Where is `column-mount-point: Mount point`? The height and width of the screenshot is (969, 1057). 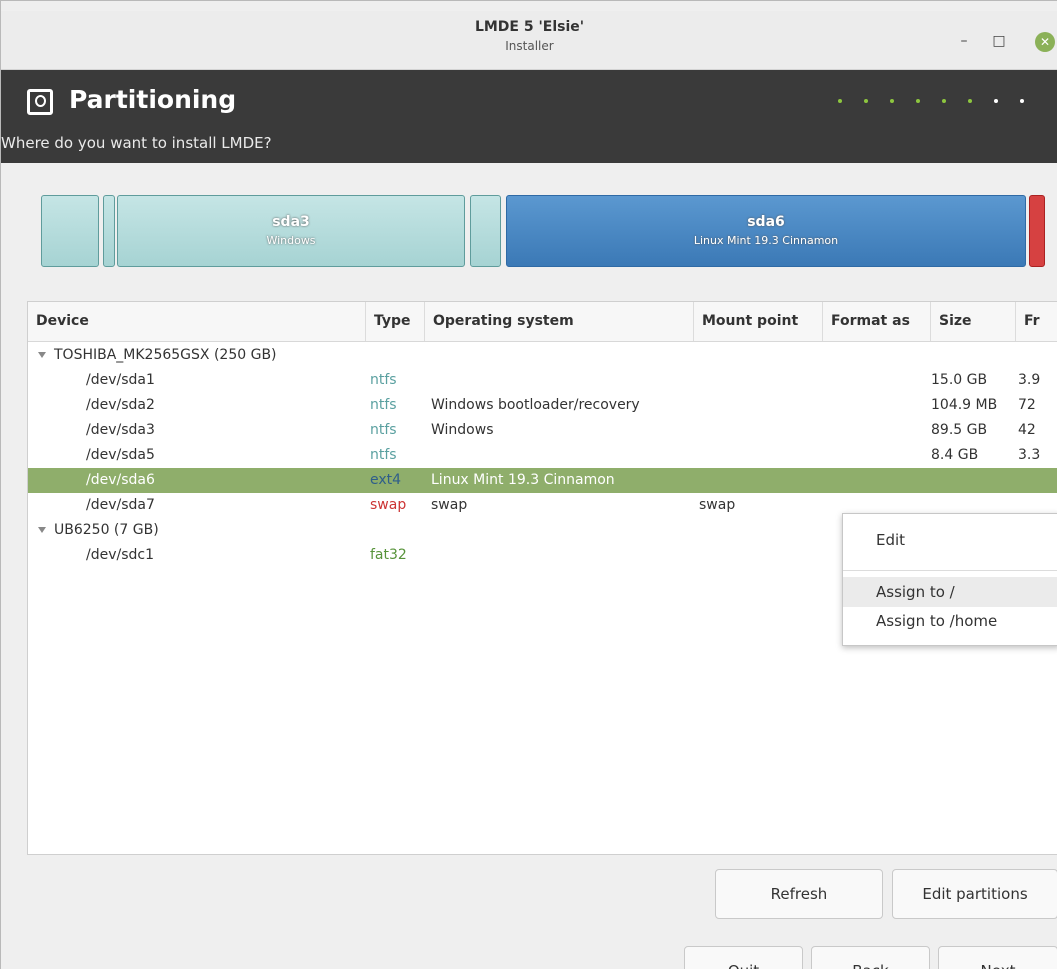 column-mount-point: Mount point is located at coordinates (758, 321).